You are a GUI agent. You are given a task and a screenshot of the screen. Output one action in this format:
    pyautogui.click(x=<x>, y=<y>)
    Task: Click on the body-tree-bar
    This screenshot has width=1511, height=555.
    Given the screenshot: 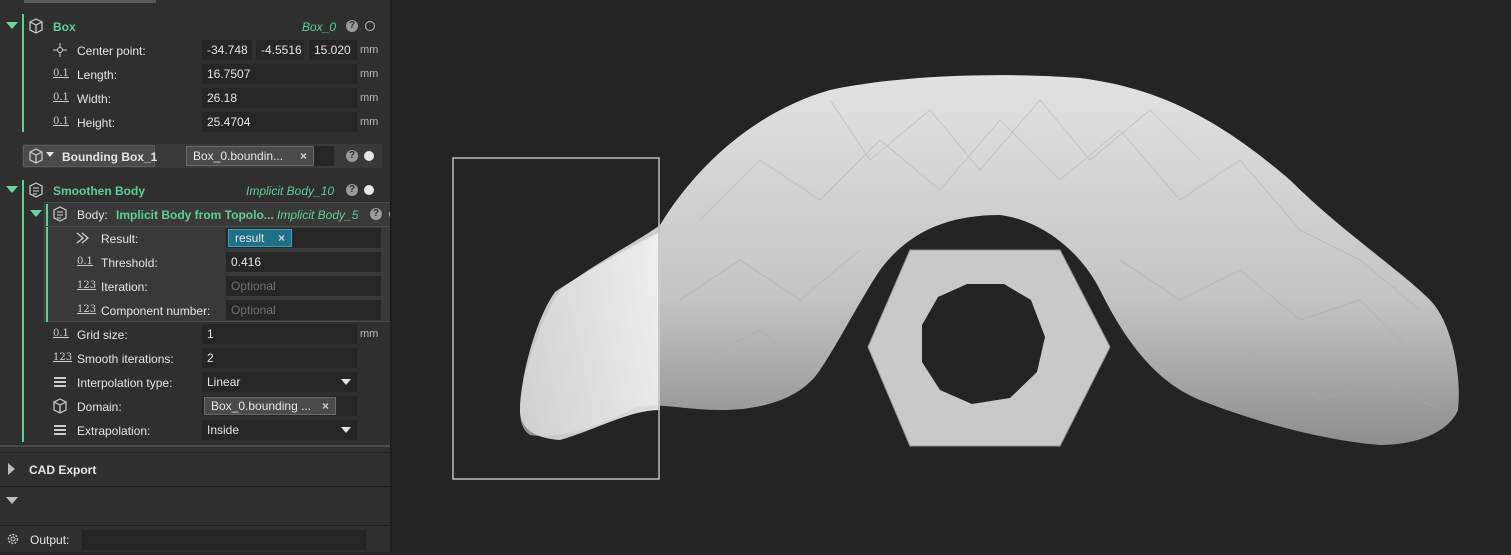 What is the action you would take?
    pyautogui.click(x=47, y=263)
    